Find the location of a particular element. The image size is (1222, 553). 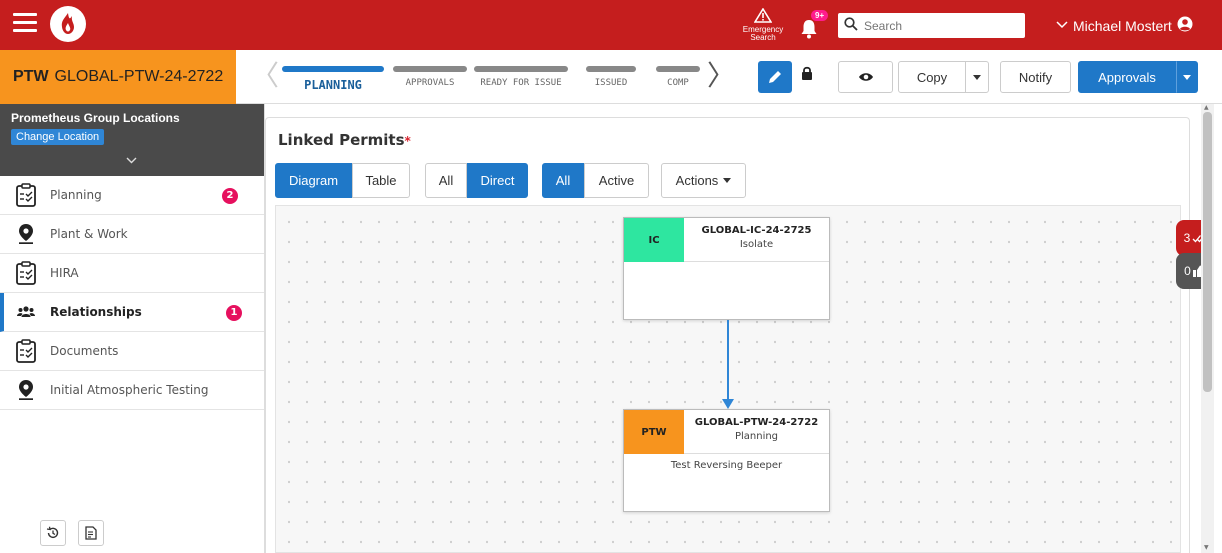

page-scrollbar: ▲ ▼ is located at coordinates (1207, 328).